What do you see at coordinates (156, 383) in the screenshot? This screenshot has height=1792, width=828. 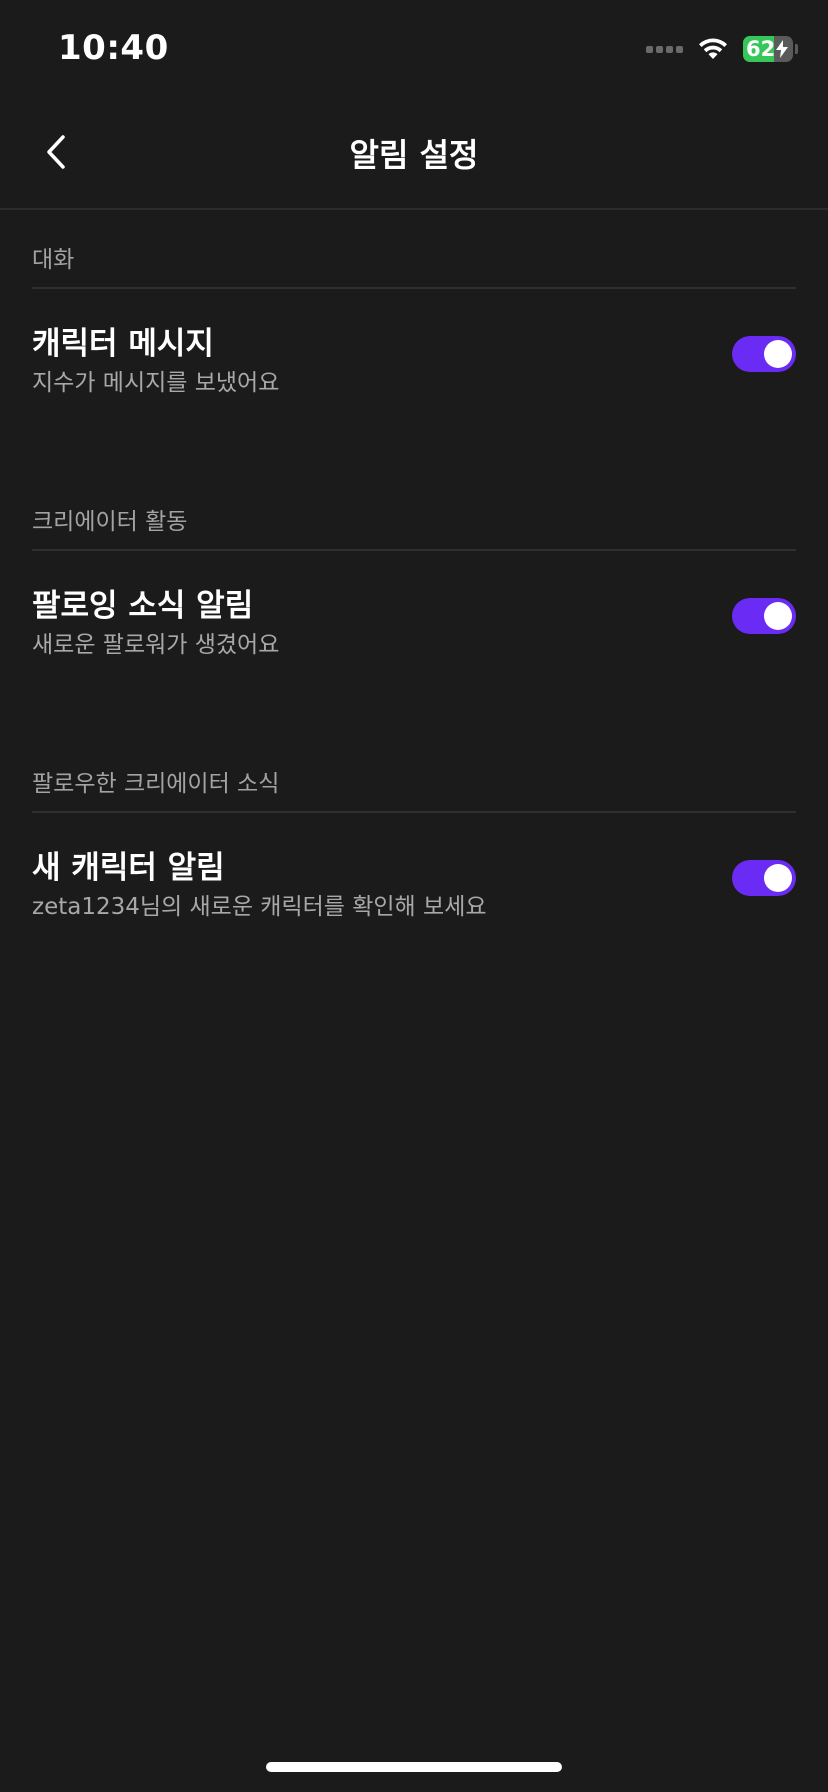 I see `setting-description: 지수가 메시지를 보냈어요` at bounding box center [156, 383].